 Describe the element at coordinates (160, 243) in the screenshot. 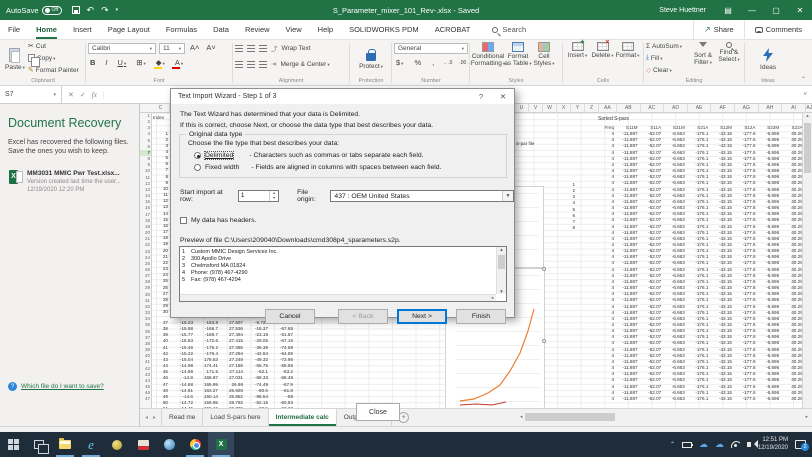

I see `cell: 19` at that location.